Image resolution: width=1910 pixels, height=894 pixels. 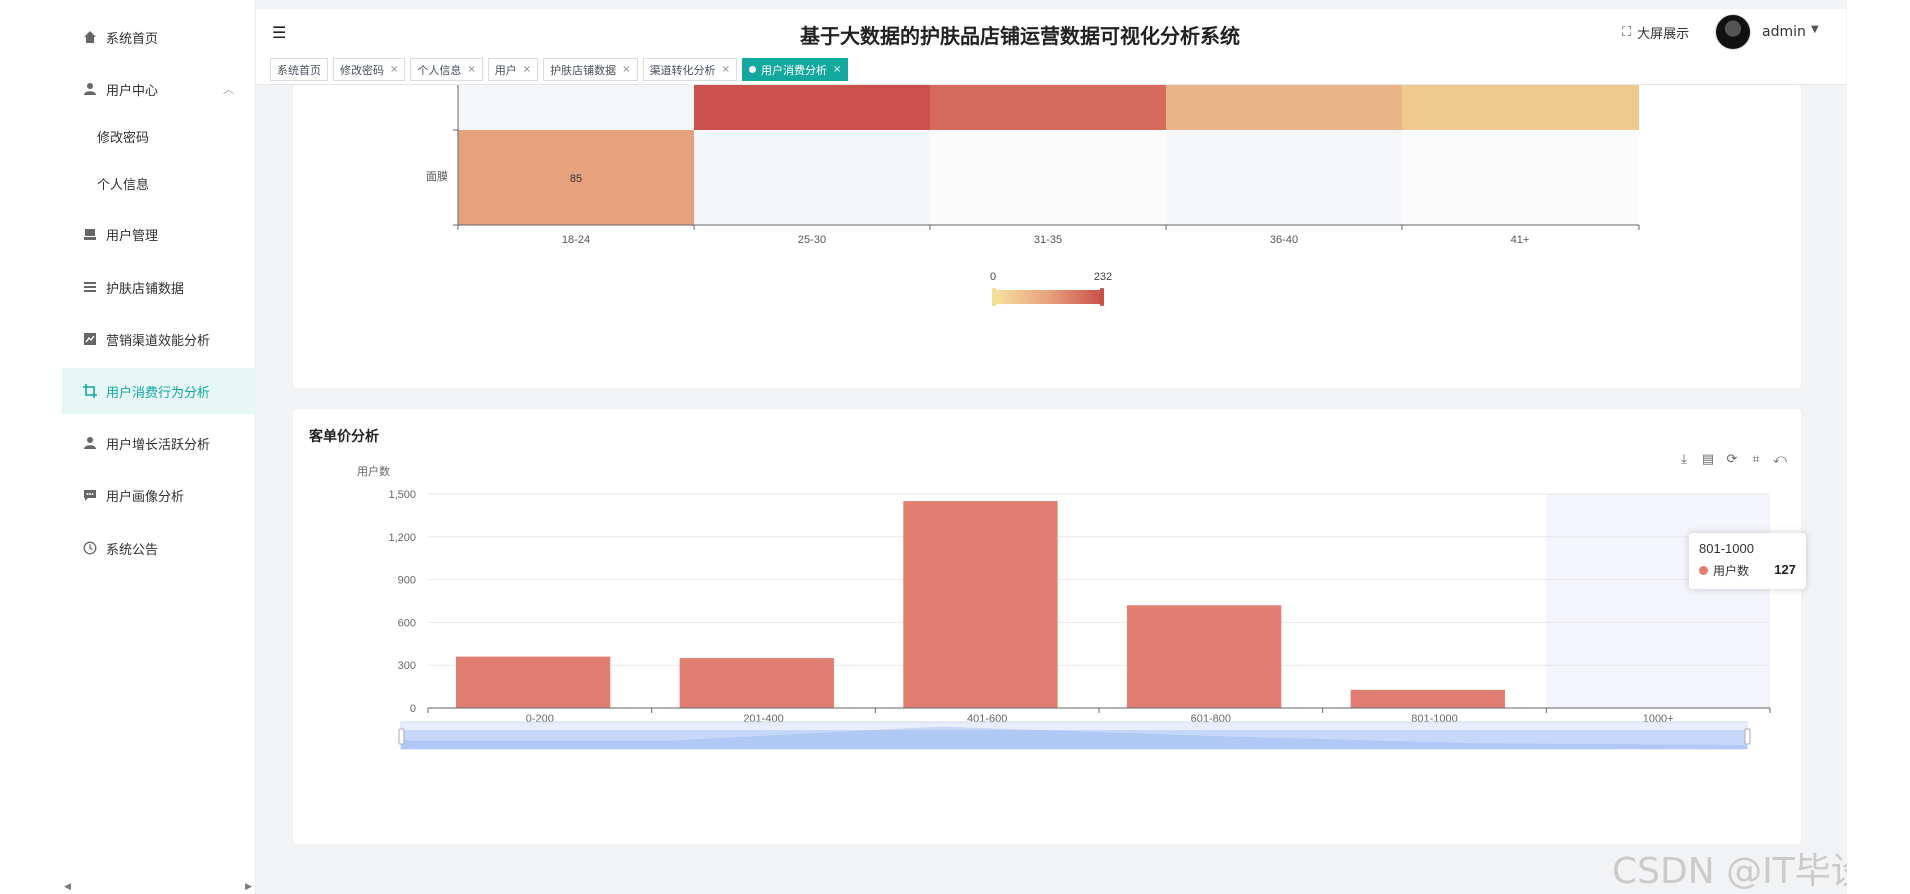 I want to click on tab-label: 系统首页, so click(x=299, y=70).